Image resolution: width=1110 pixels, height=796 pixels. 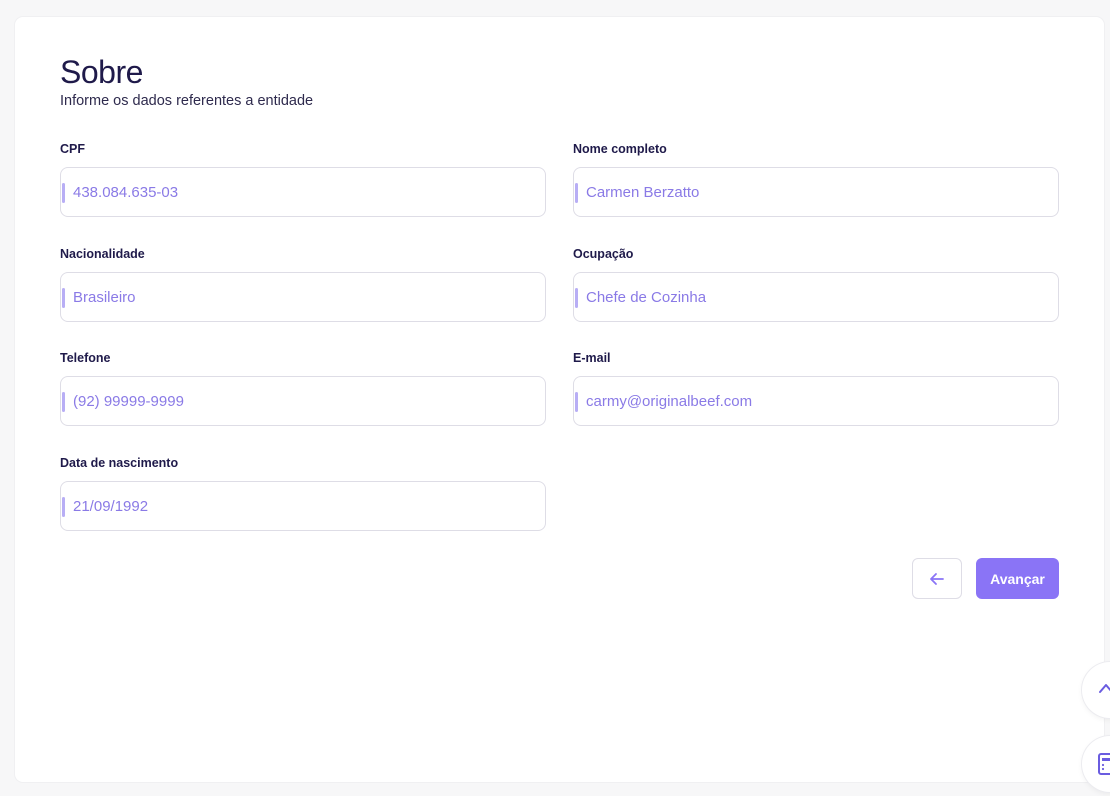 What do you see at coordinates (303, 506) in the screenshot?
I see `birthdate-input: 21/09/1992` at bounding box center [303, 506].